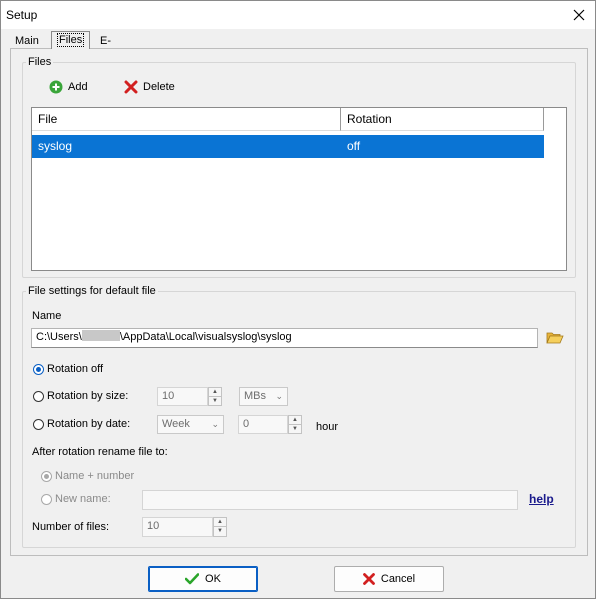 This screenshot has width=596, height=599. What do you see at coordinates (88, 396) in the screenshot?
I see `rotation-size-label: Rotation by size:` at bounding box center [88, 396].